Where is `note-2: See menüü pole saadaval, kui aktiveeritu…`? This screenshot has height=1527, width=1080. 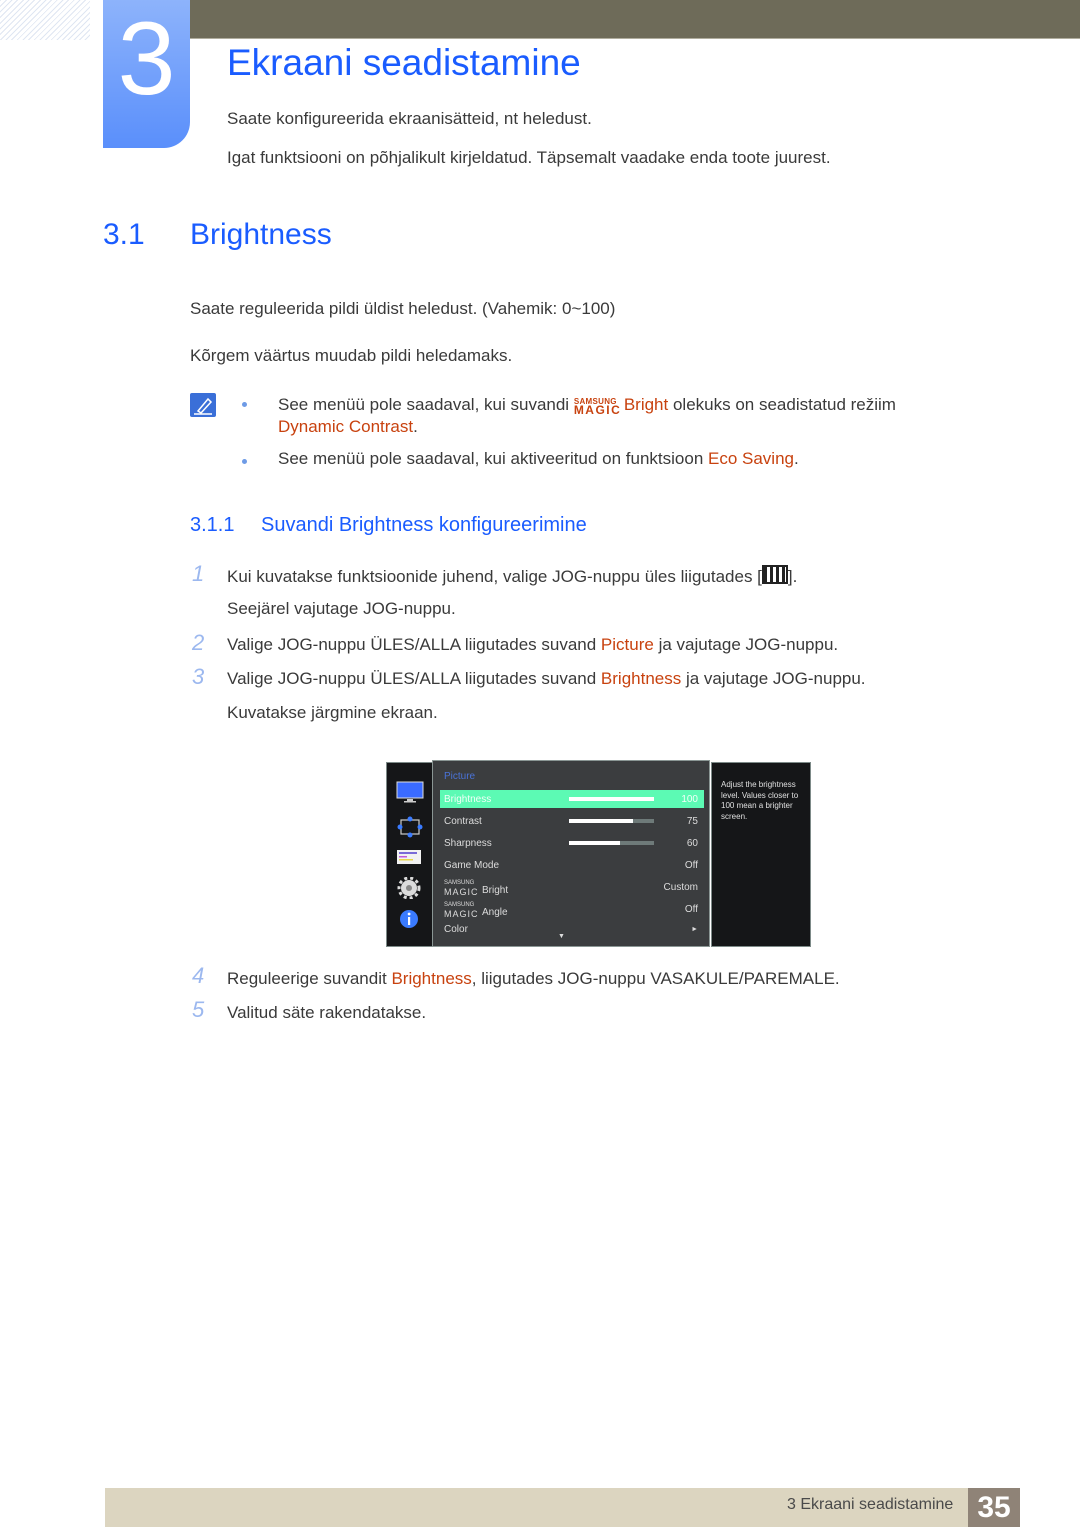 note-2: See menüü pole saadaval, kui aktiveeritu… is located at coordinates (538, 458).